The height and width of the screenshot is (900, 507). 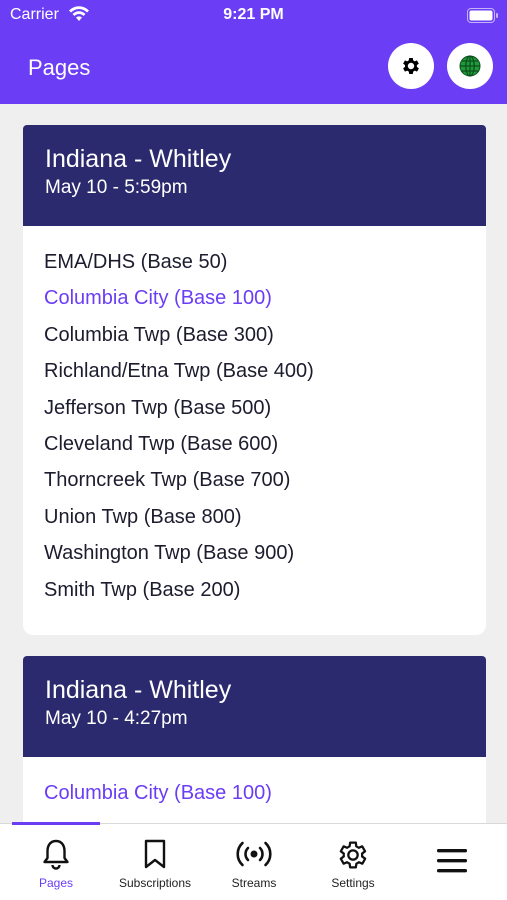 What do you see at coordinates (159, 334) in the screenshot?
I see `unit-item: Columbia Twp (Base 300)` at bounding box center [159, 334].